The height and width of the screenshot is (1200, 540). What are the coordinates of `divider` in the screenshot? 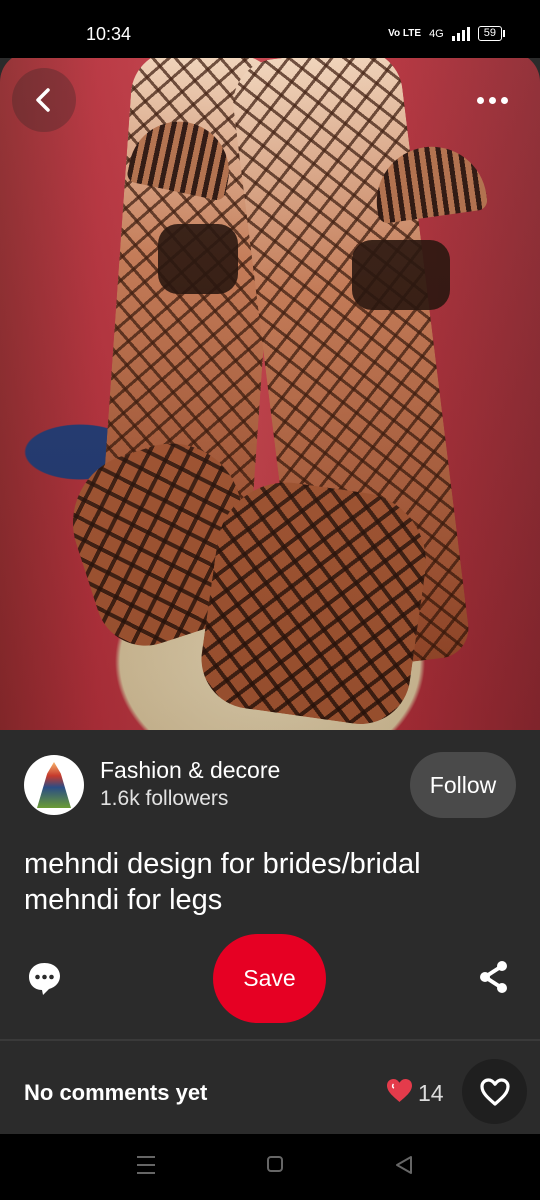 It's located at (270, 1040).